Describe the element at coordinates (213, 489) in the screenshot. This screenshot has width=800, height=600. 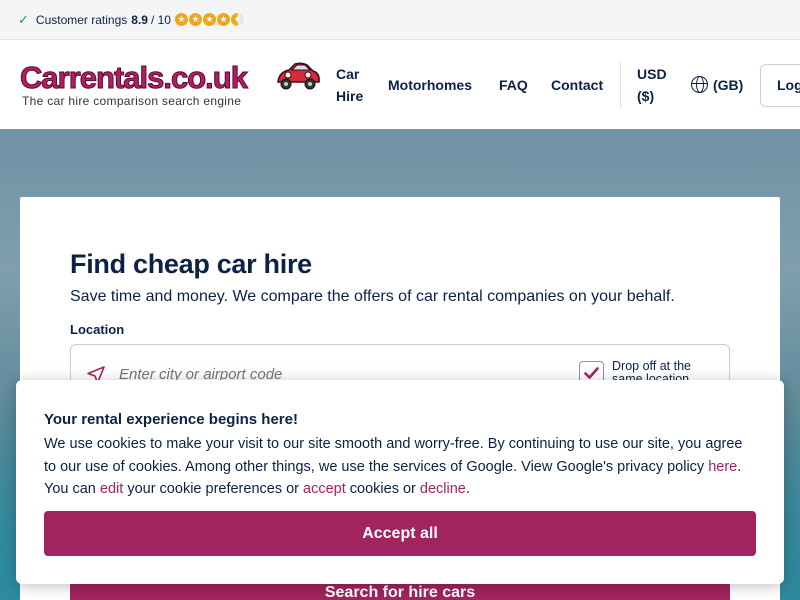
I see `cookie-text-part: your cookie preferences or` at that location.